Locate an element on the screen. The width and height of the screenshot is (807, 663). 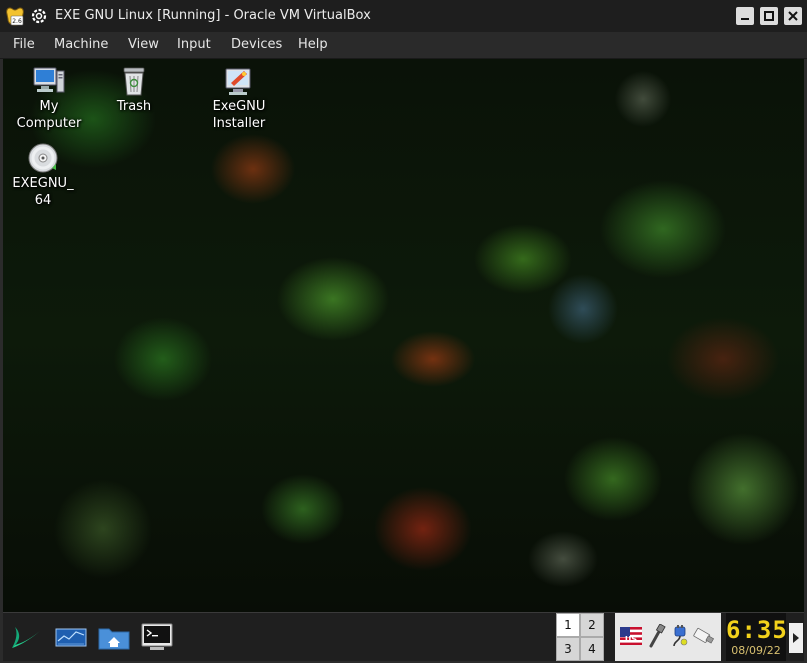
chevron-right-icon is located at coordinates (796, 638).